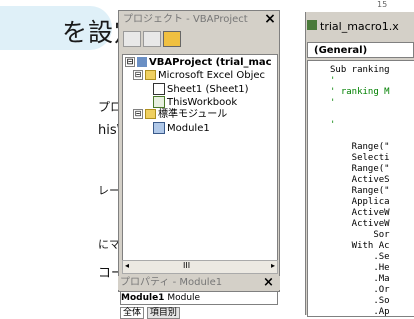 This screenshot has height=319, width=414. I want to click on project-toolbar, so click(153, 40).